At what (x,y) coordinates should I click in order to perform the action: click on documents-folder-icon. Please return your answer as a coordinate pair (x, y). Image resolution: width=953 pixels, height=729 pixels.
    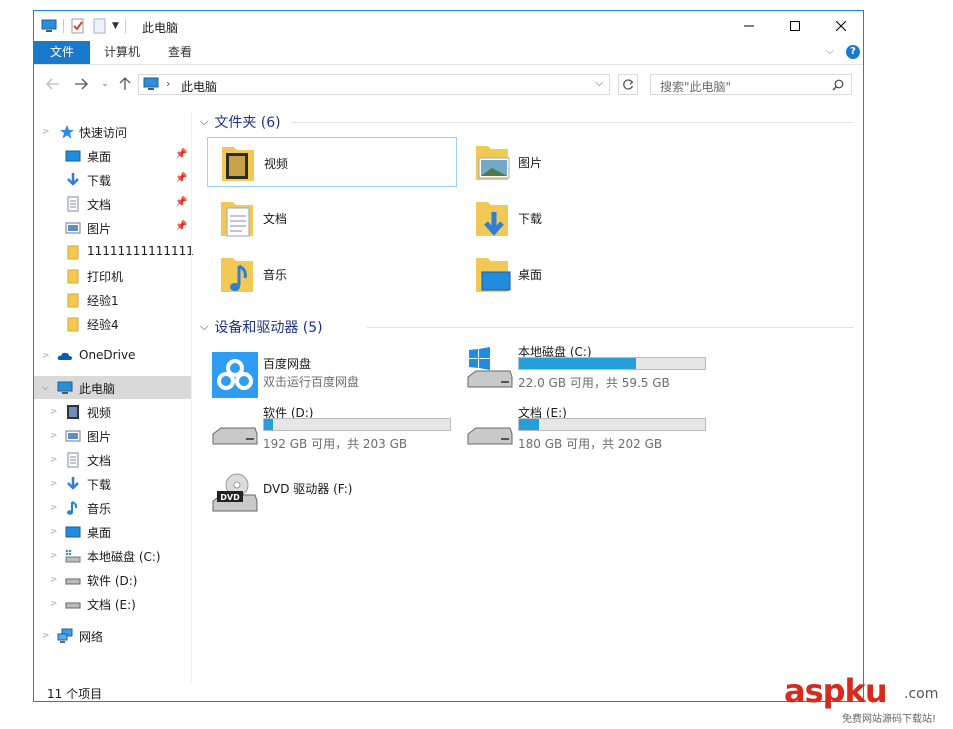
    Looking at the image, I should click on (237, 218).